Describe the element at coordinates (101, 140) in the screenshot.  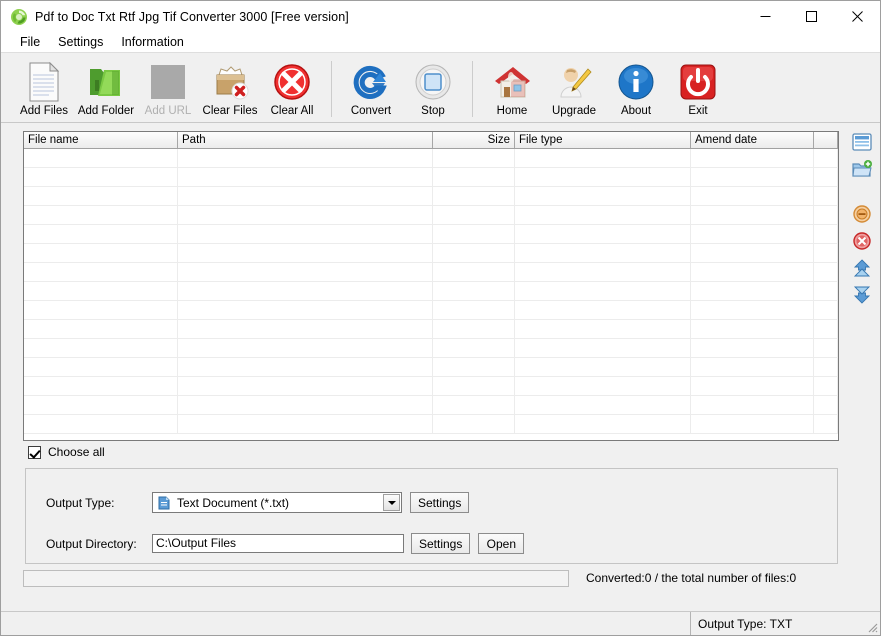
I see `column-header-file-name: File name` at that location.